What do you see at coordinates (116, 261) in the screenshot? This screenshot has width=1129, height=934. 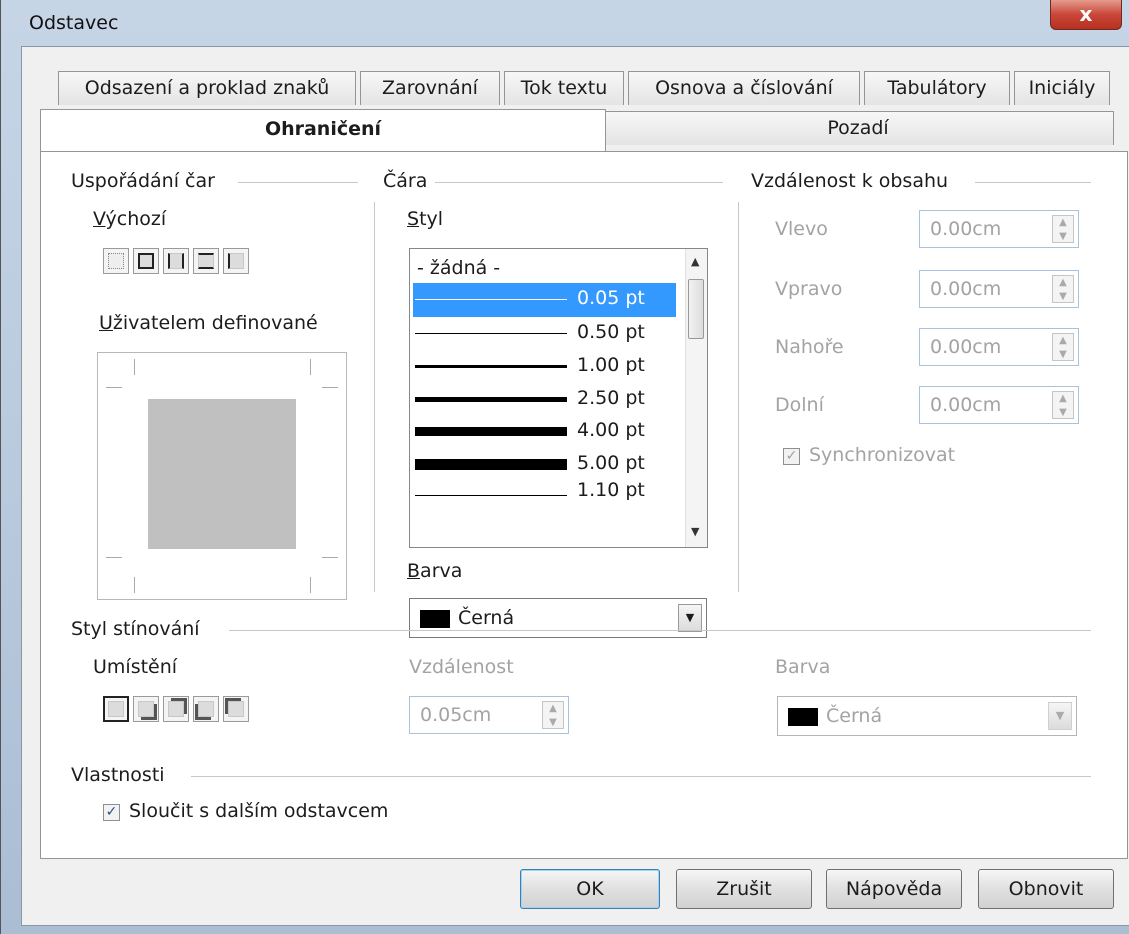 I see `preset-none-icon` at bounding box center [116, 261].